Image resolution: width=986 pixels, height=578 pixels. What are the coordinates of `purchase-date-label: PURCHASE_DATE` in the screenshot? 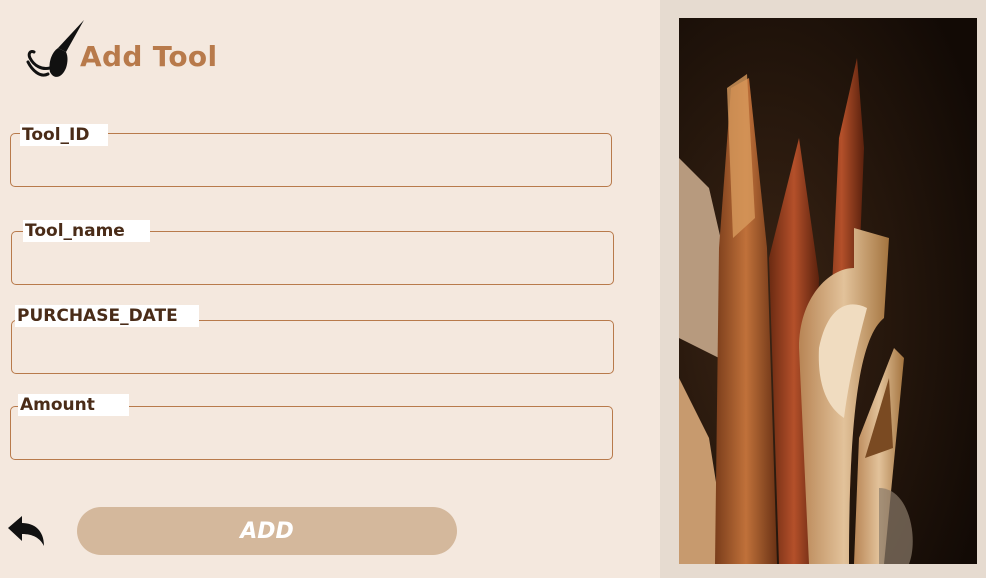 It's located at (107, 316).